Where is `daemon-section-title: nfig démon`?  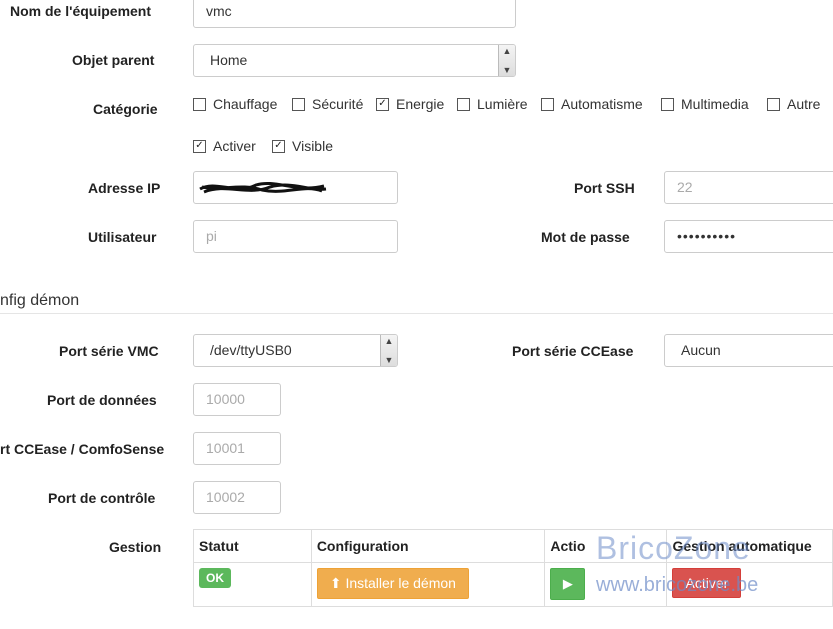
daemon-section-title: nfig démon is located at coordinates (40, 300).